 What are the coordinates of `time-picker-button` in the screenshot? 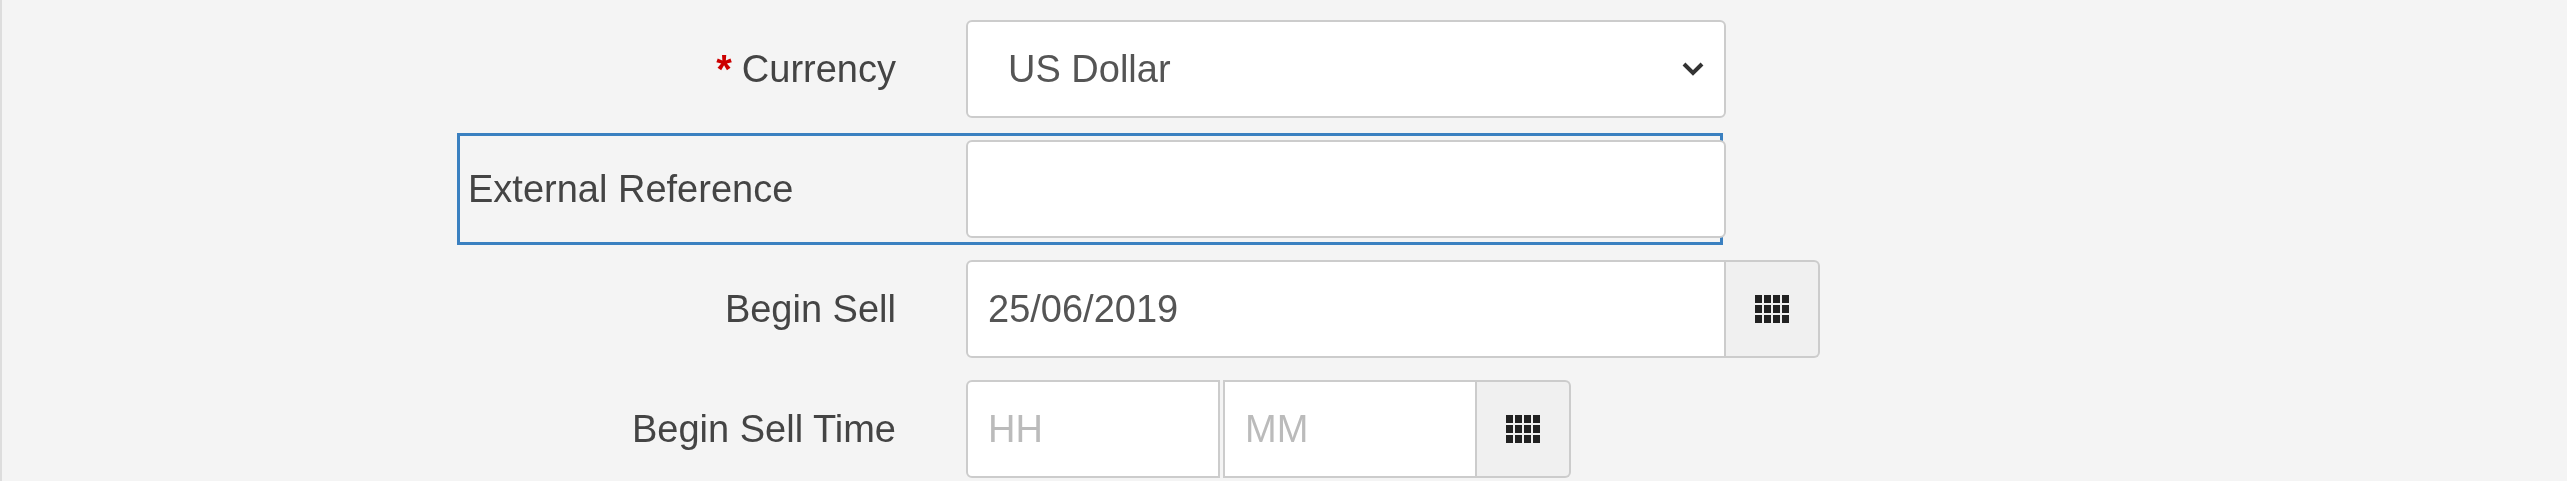 It's located at (1524, 429).